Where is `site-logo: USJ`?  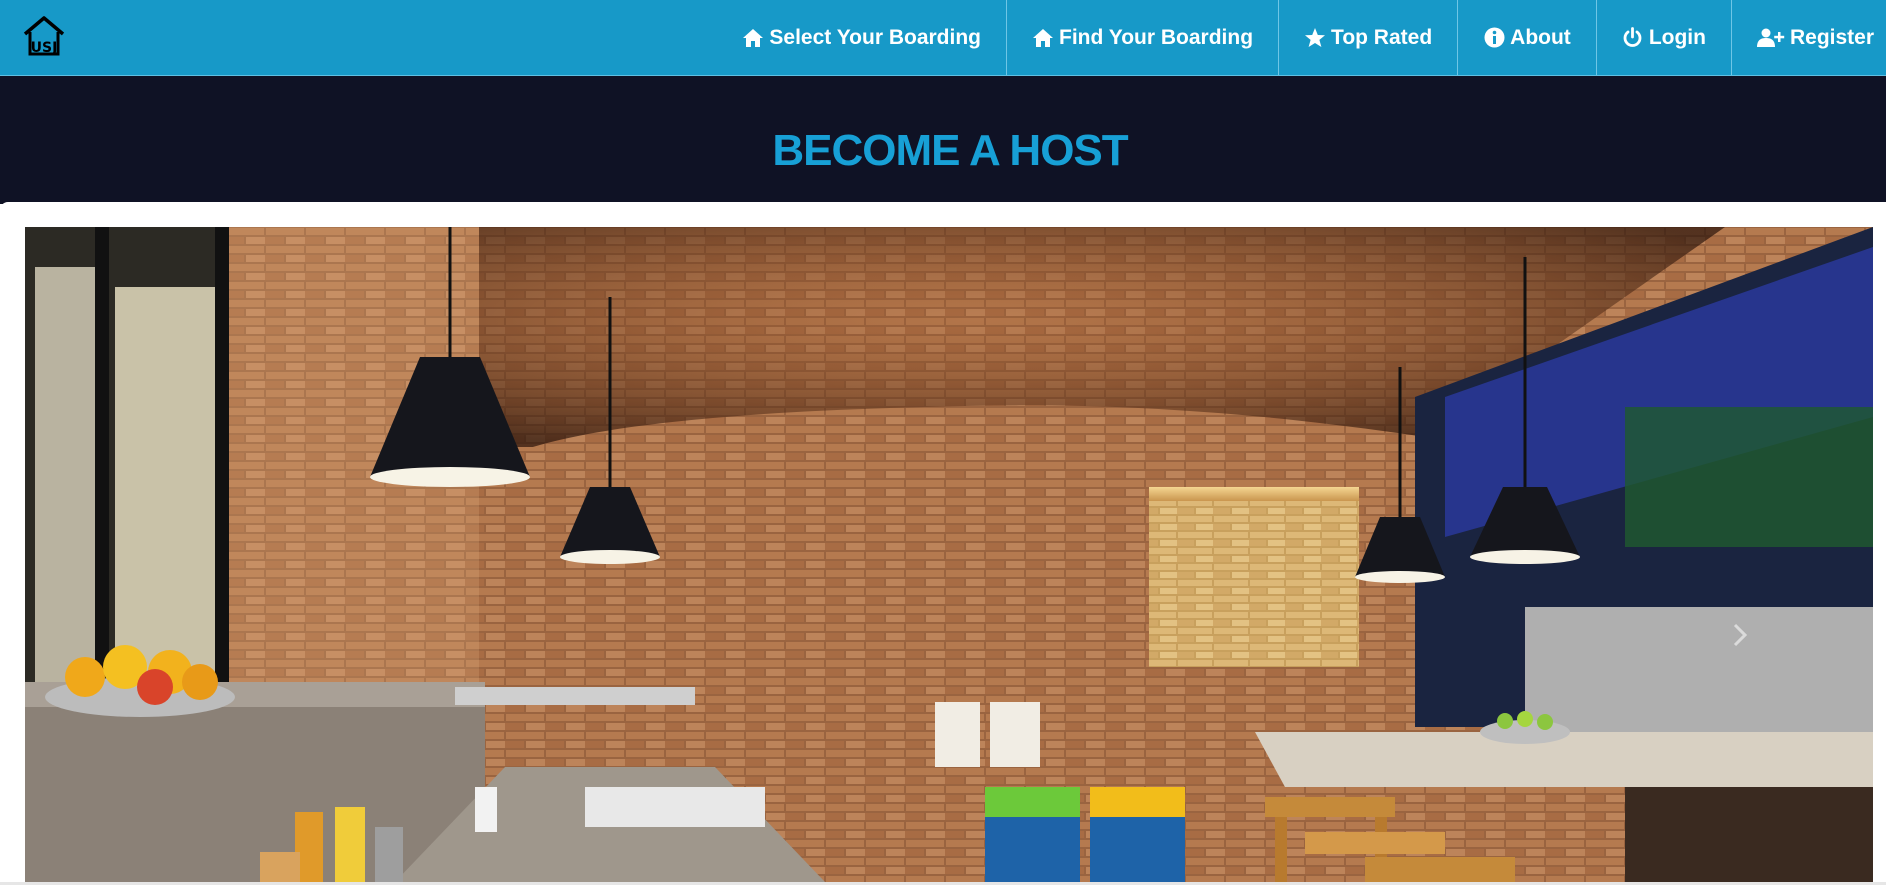
site-logo: USJ is located at coordinates (44, 36).